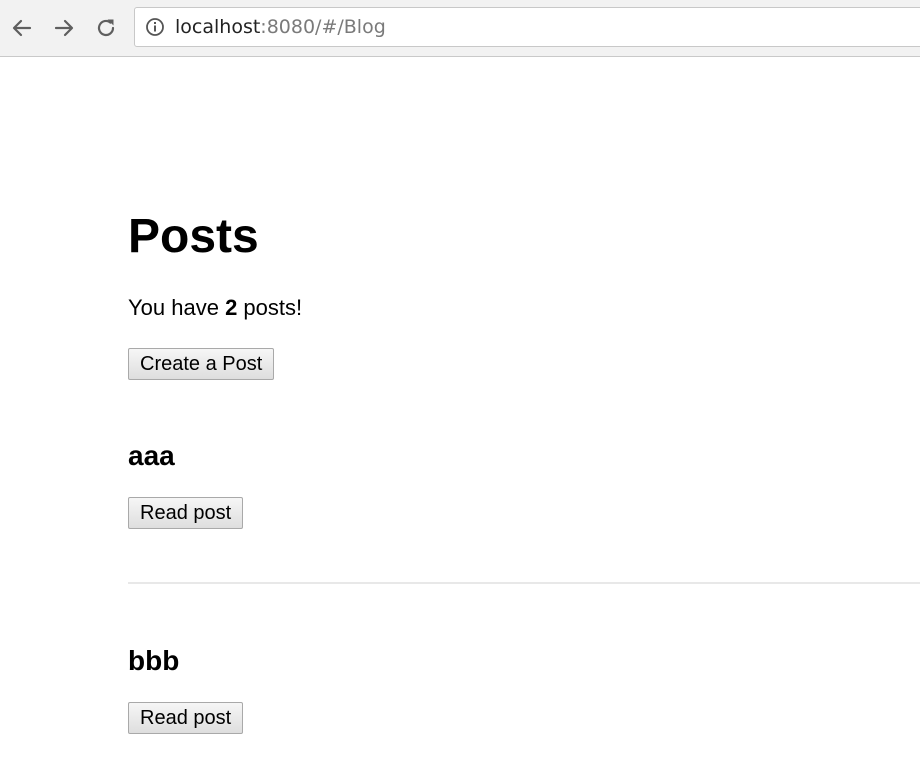 This screenshot has height=784, width=920. Describe the element at coordinates (151, 455) in the screenshot. I see `post-title: aaa` at that location.